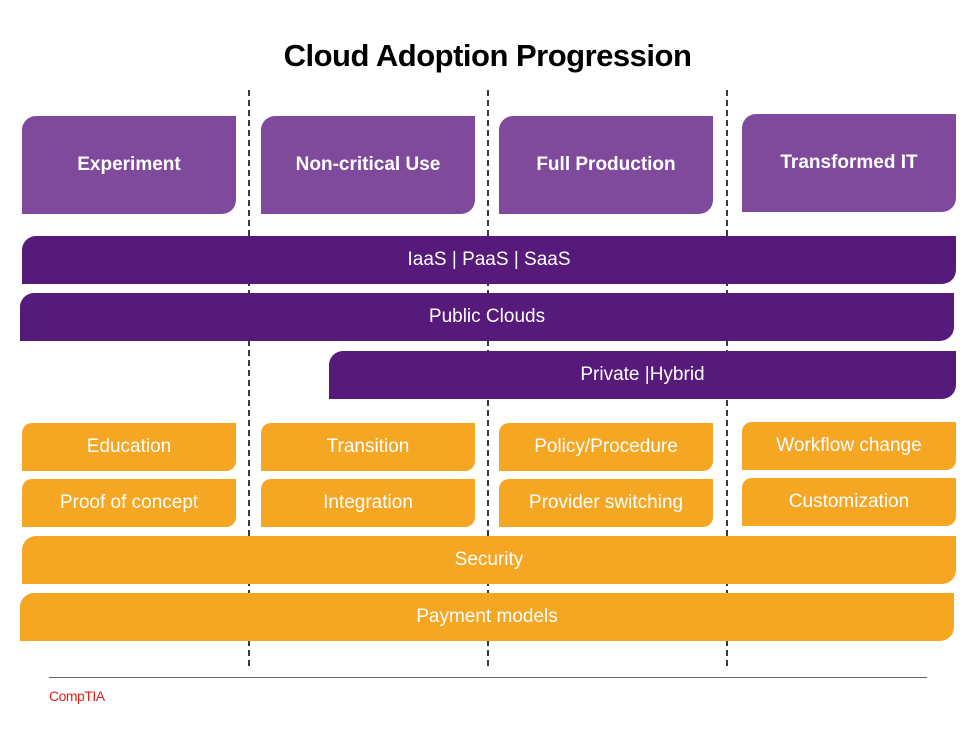 The width and height of the screenshot is (975, 731). I want to click on activity-label: Education, so click(129, 446).